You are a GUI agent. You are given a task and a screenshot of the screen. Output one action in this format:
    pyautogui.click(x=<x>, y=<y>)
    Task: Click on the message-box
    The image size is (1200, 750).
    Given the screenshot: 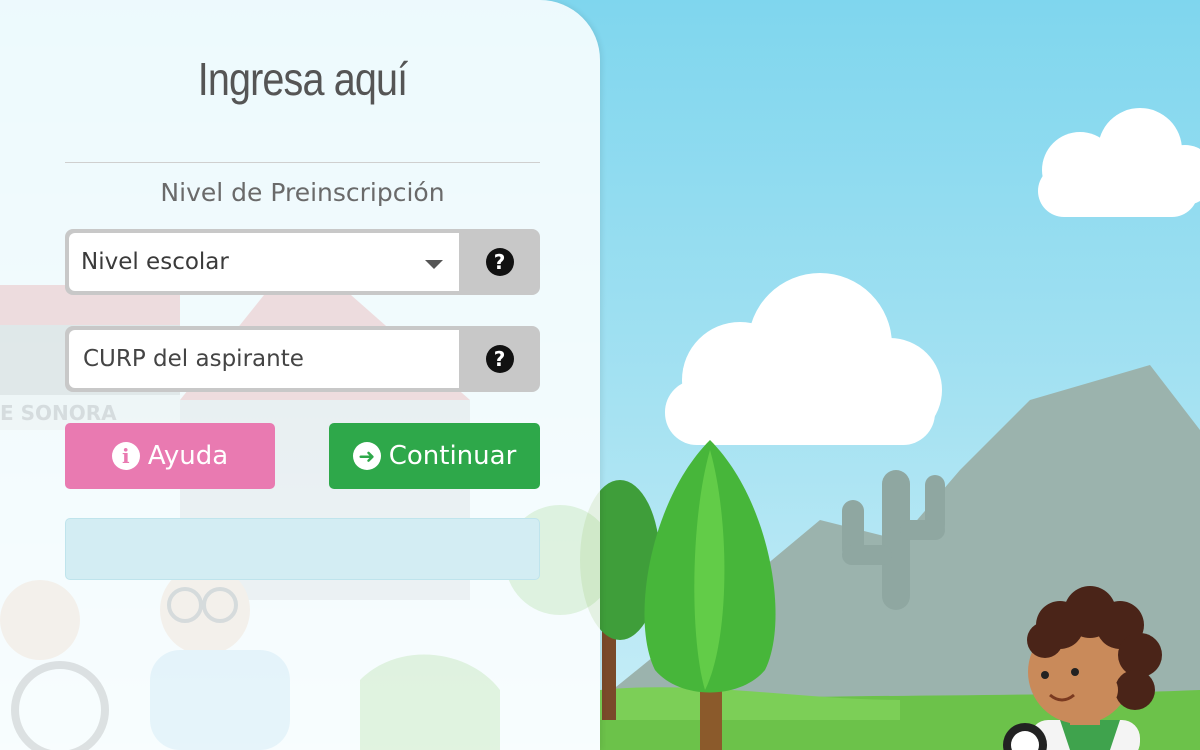 What is the action you would take?
    pyautogui.click(x=302, y=549)
    